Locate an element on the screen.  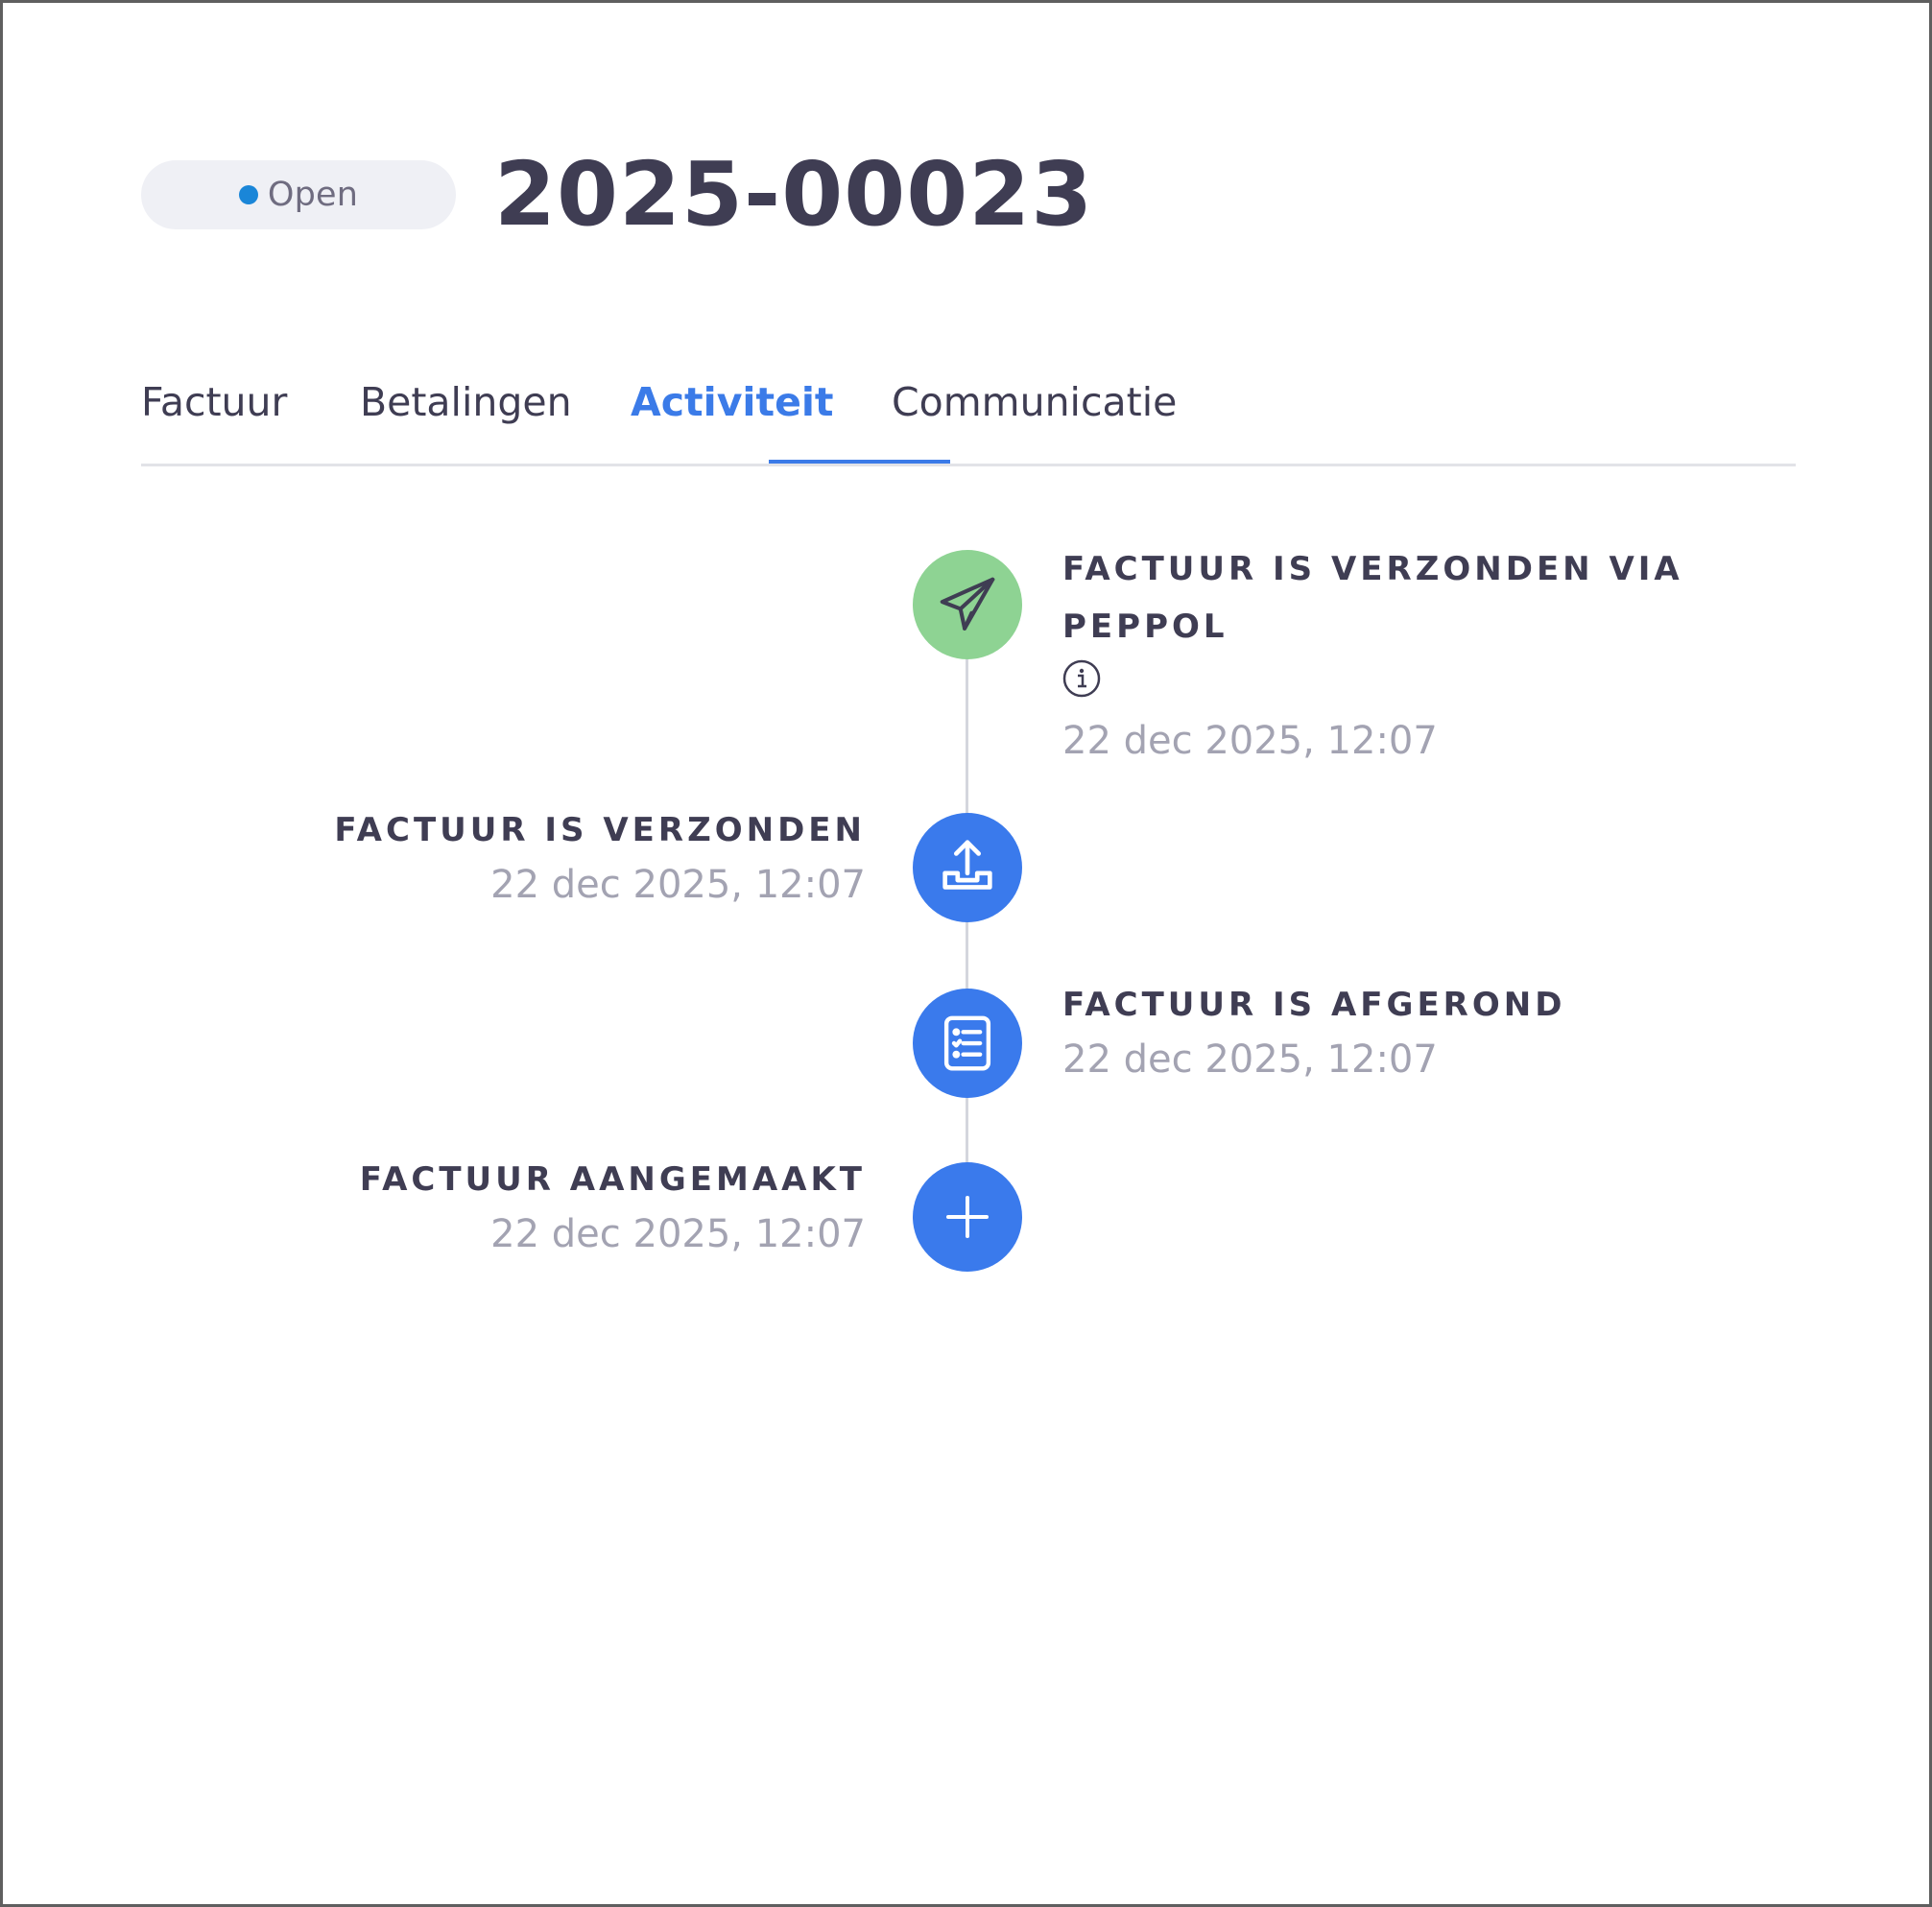
page-title: 2025-00023 is located at coordinates (794, 195).